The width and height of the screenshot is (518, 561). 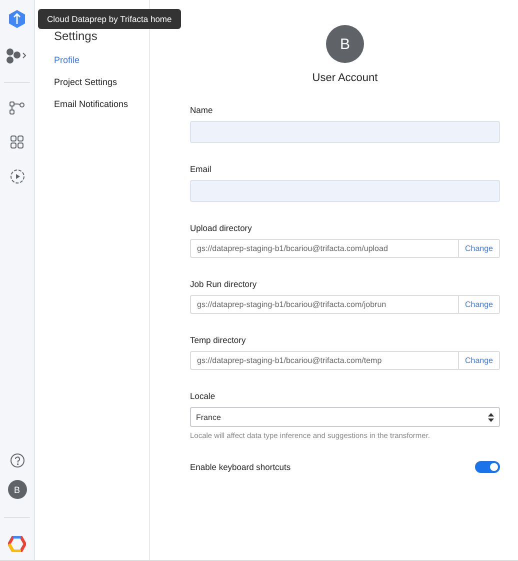 I want to click on page-title: User Account, so click(x=345, y=78).